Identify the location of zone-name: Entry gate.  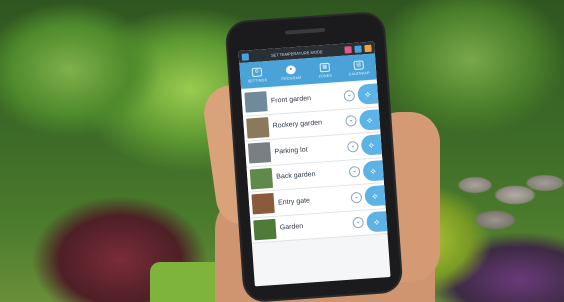
(294, 202).